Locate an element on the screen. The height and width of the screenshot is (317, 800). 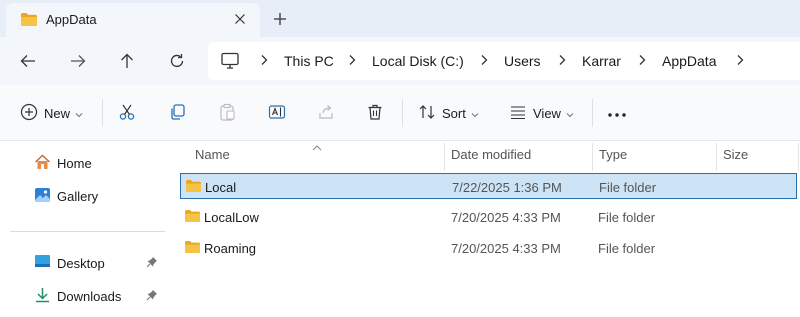
sidebar-item-home: Home is located at coordinates (63, 163).